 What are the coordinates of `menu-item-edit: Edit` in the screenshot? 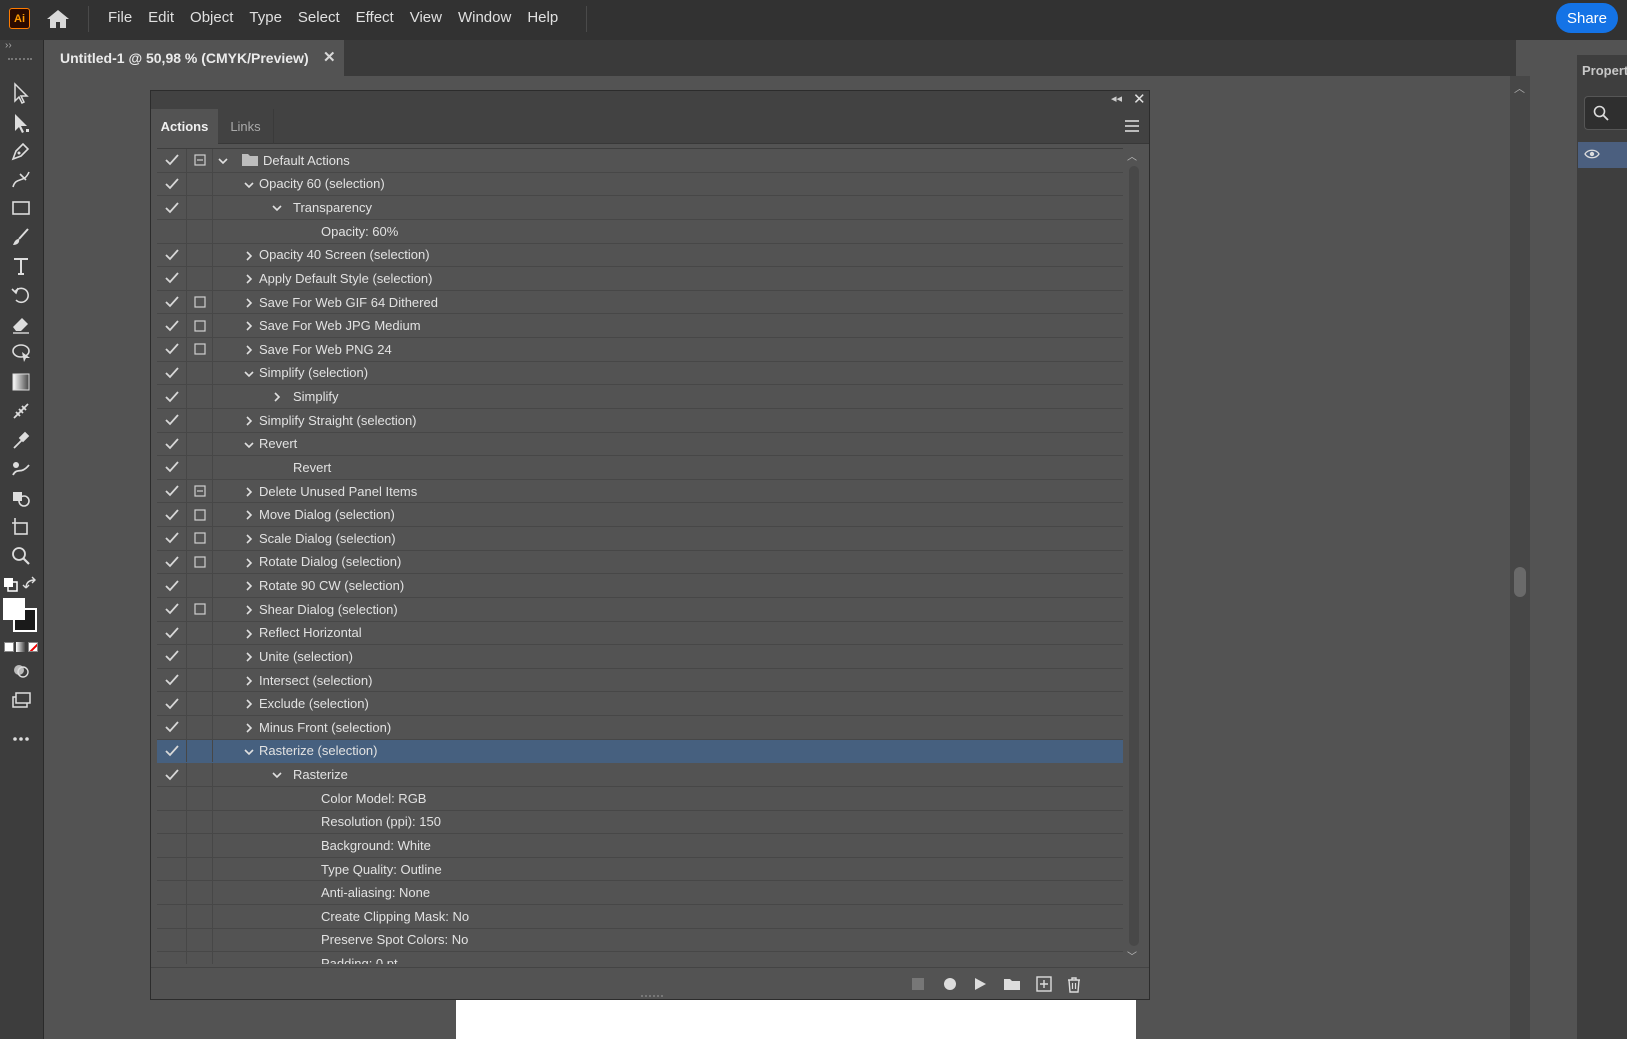 It's located at (161, 17).